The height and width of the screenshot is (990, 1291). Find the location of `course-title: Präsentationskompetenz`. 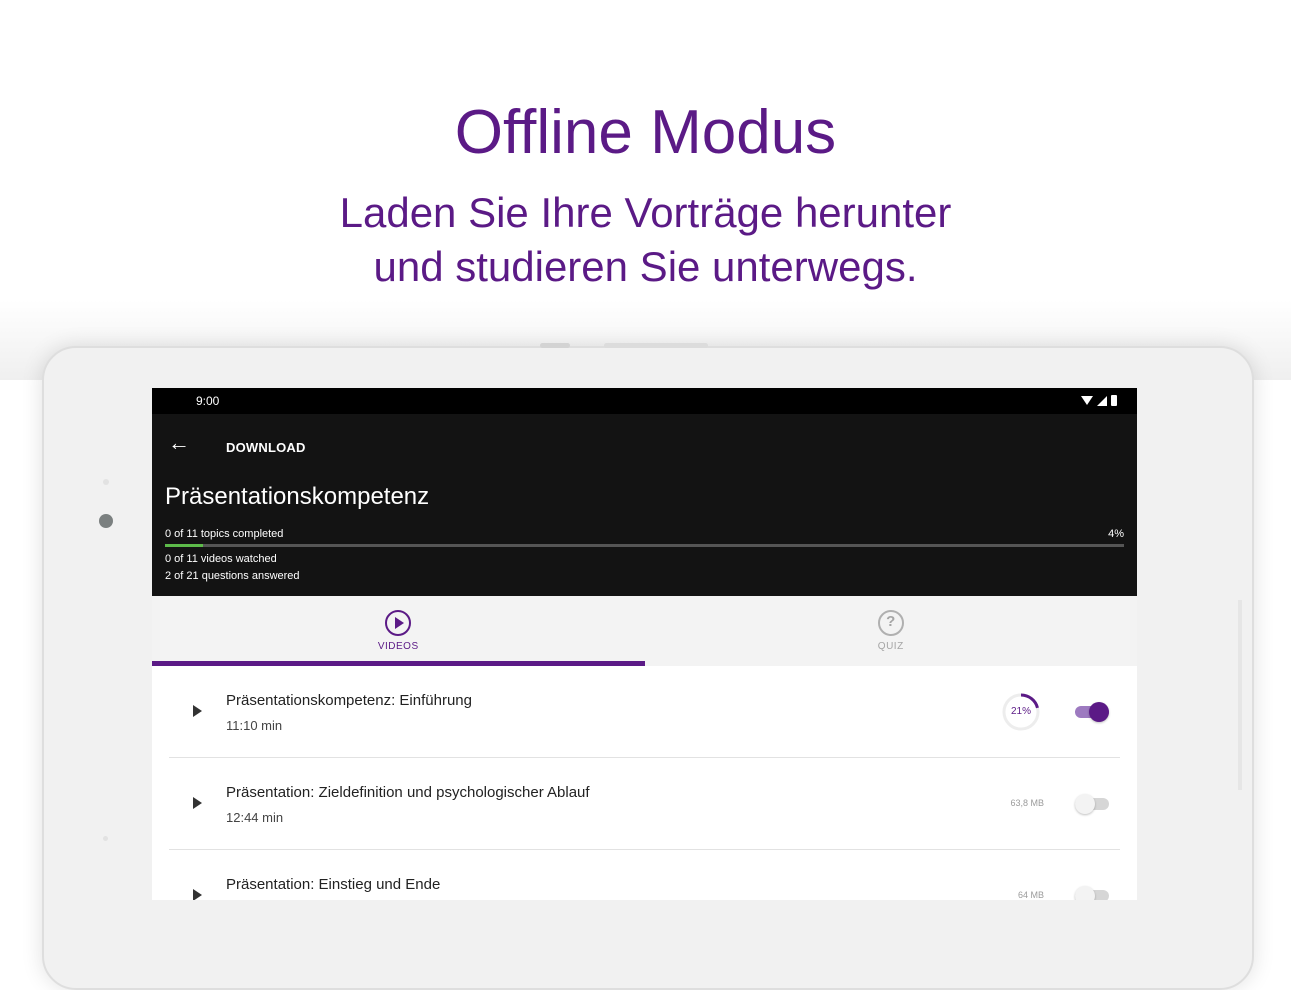

course-title: Präsentationskompetenz is located at coordinates (297, 496).